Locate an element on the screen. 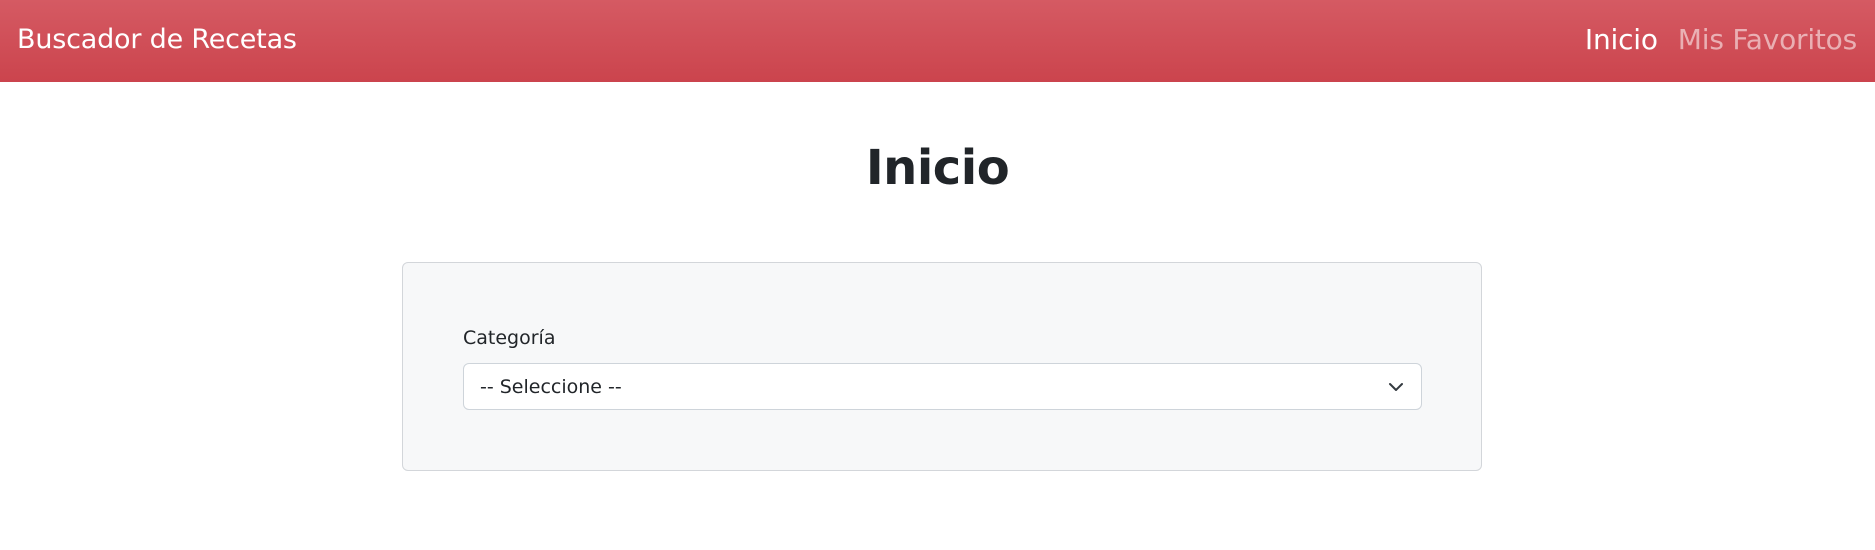 The height and width of the screenshot is (550, 1875). navbar-brand: Buscador de Recetas is located at coordinates (157, 39).